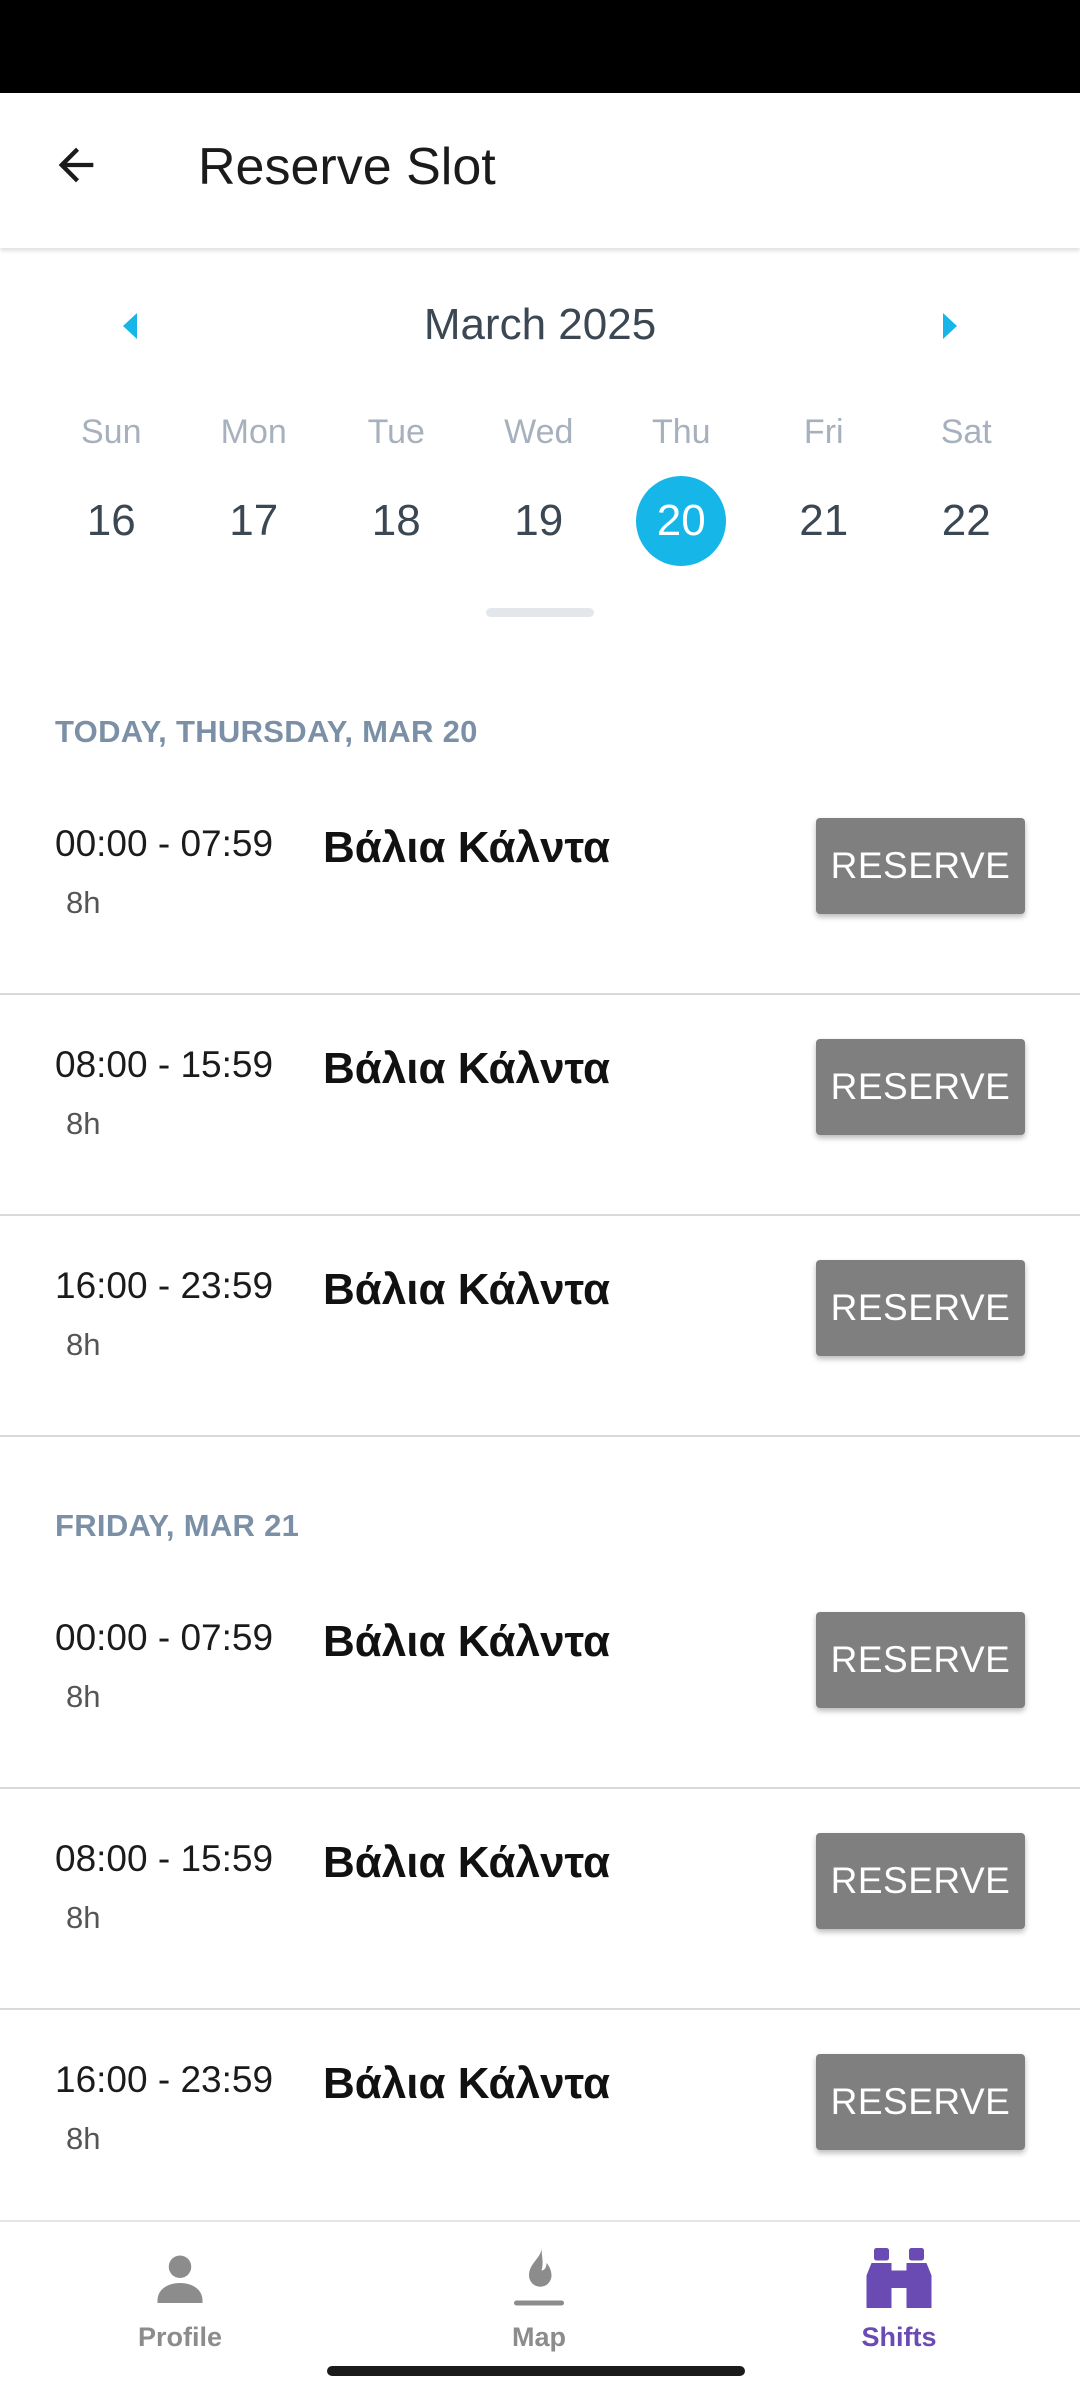 This screenshot has width=1080, height=2400. I want to click on home-indicator, so click(536, 2371).